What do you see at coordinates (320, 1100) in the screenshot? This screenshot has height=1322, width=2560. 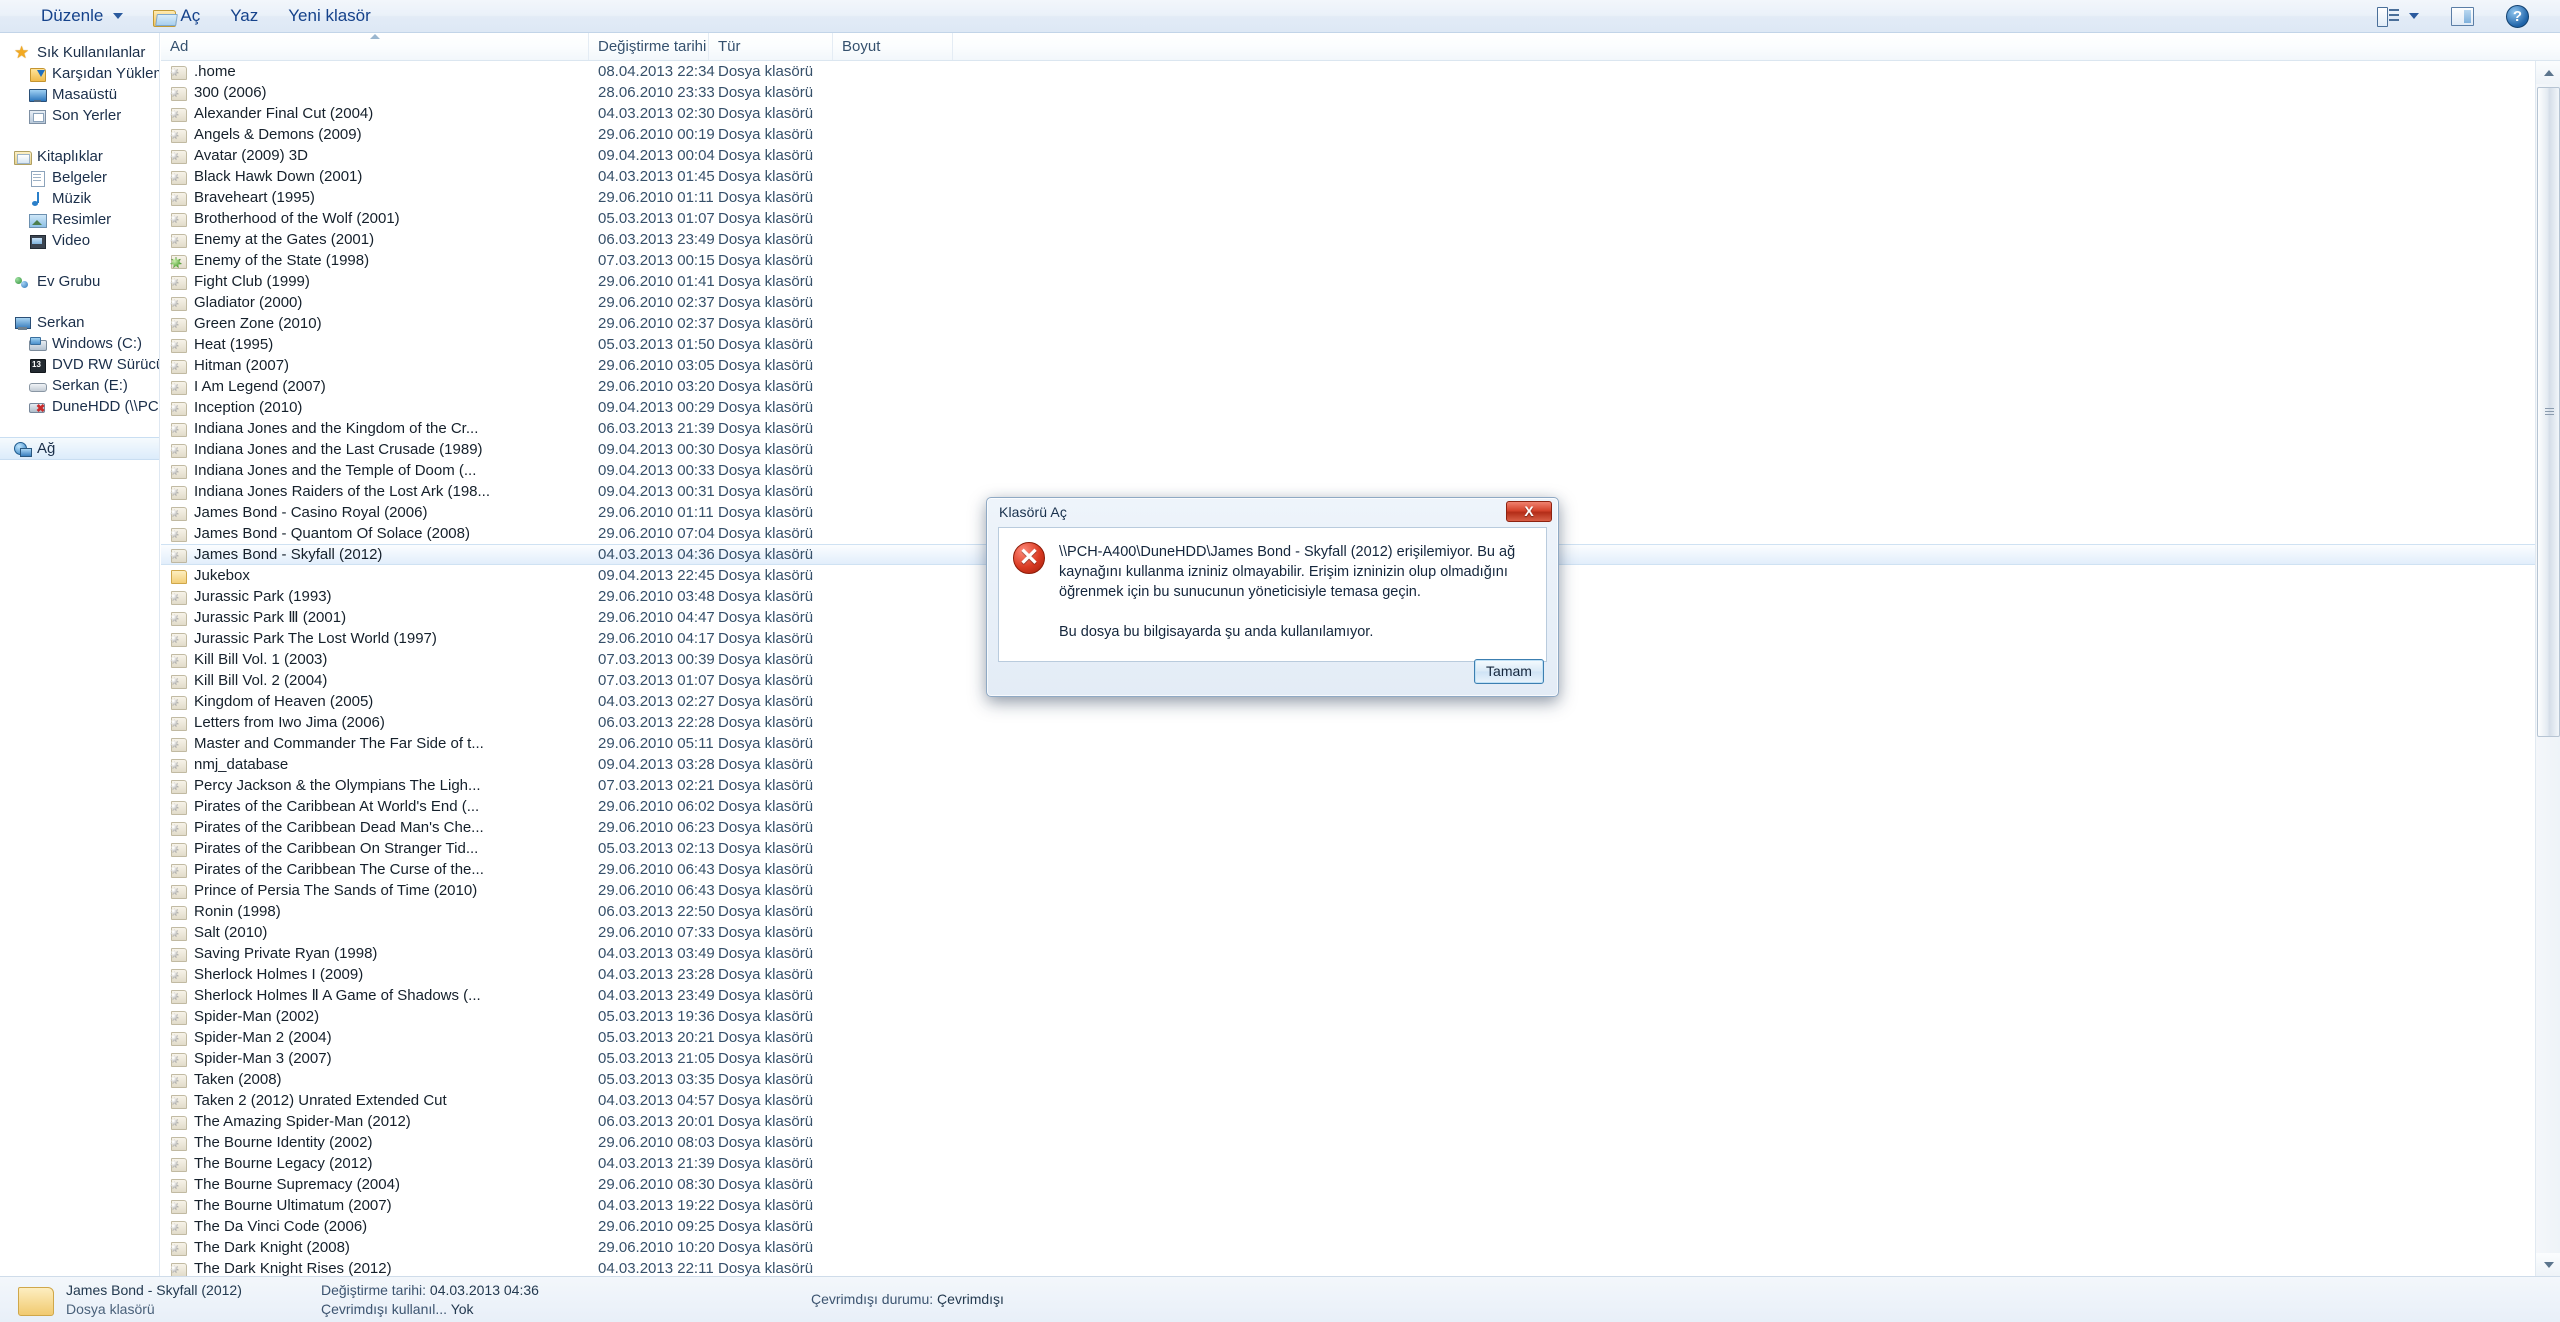 I see `file-name-label: Taken 2 (2012) Unrated Extended Cut` at bounding box center [320, 1100].